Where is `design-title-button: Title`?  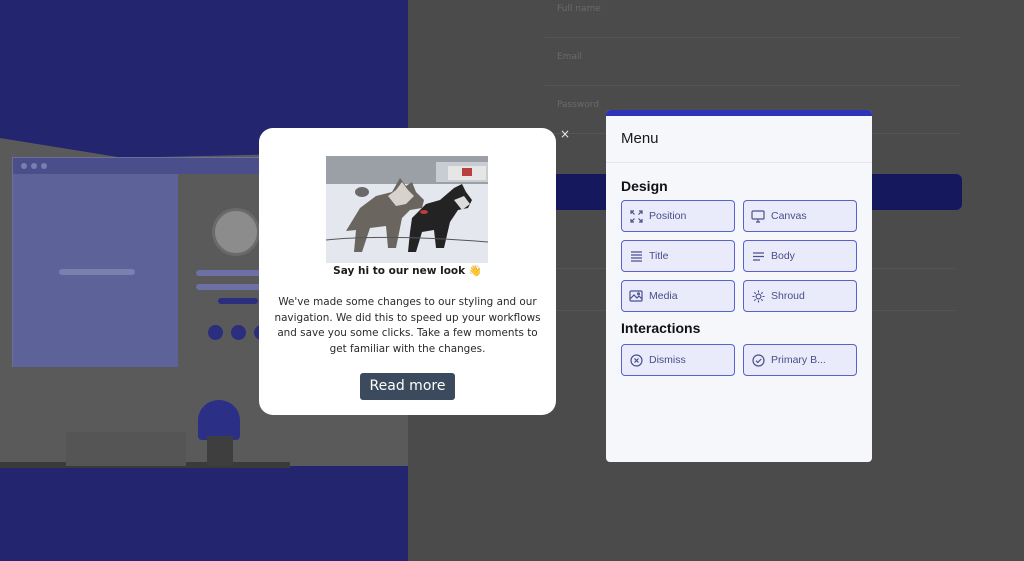
design-title-button: Title is located at coordinates (678, 256).